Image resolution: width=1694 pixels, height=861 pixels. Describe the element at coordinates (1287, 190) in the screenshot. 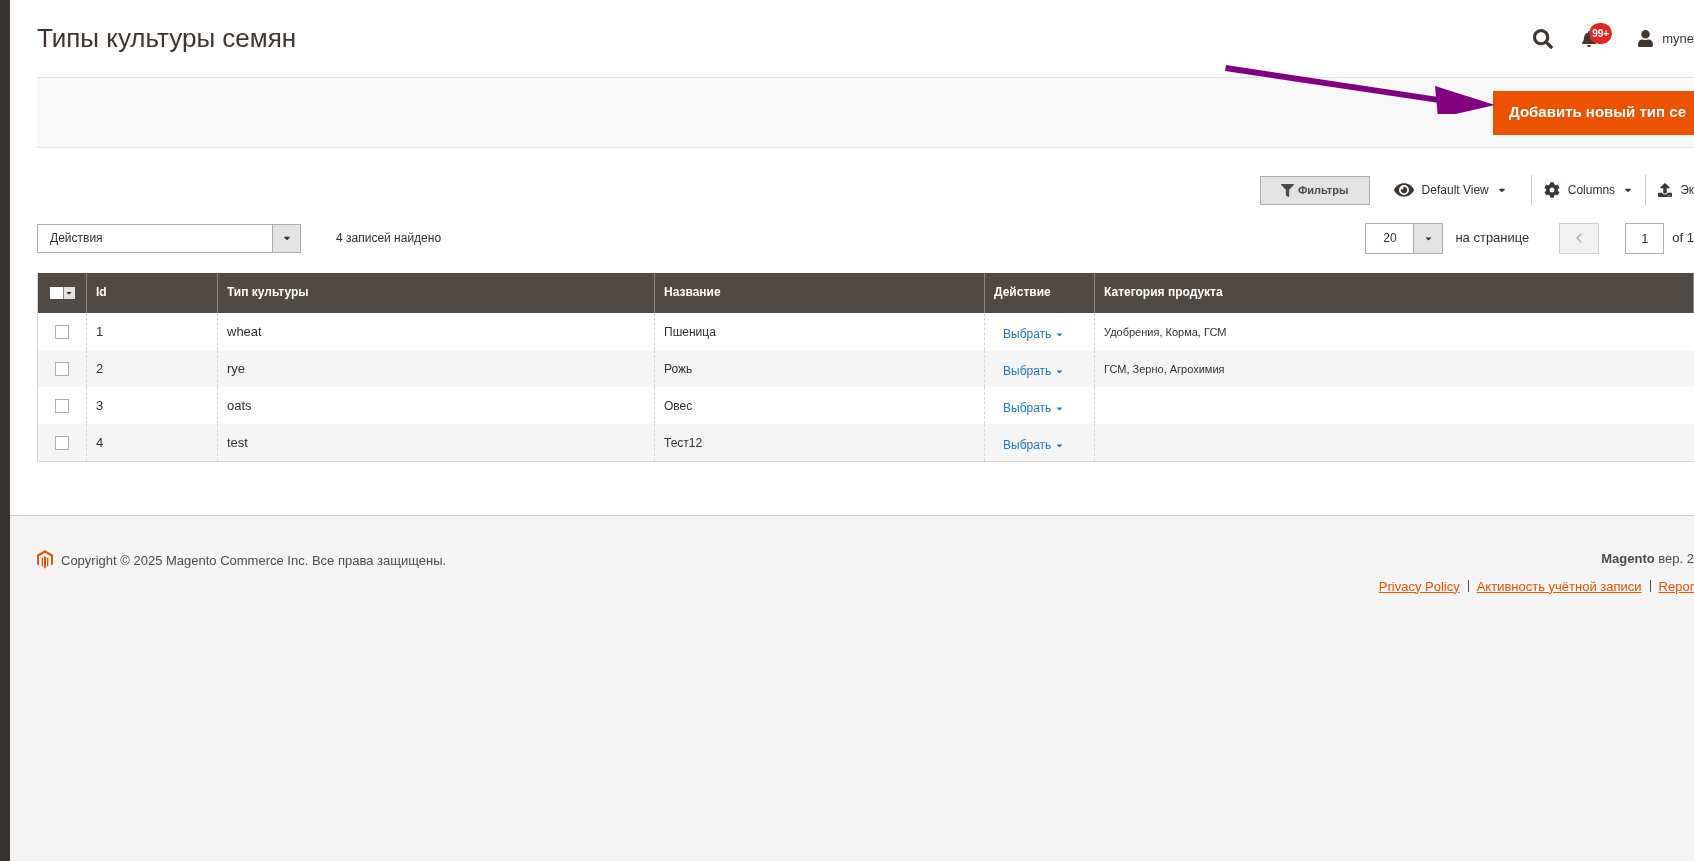

I see `filter-icon` at that location.